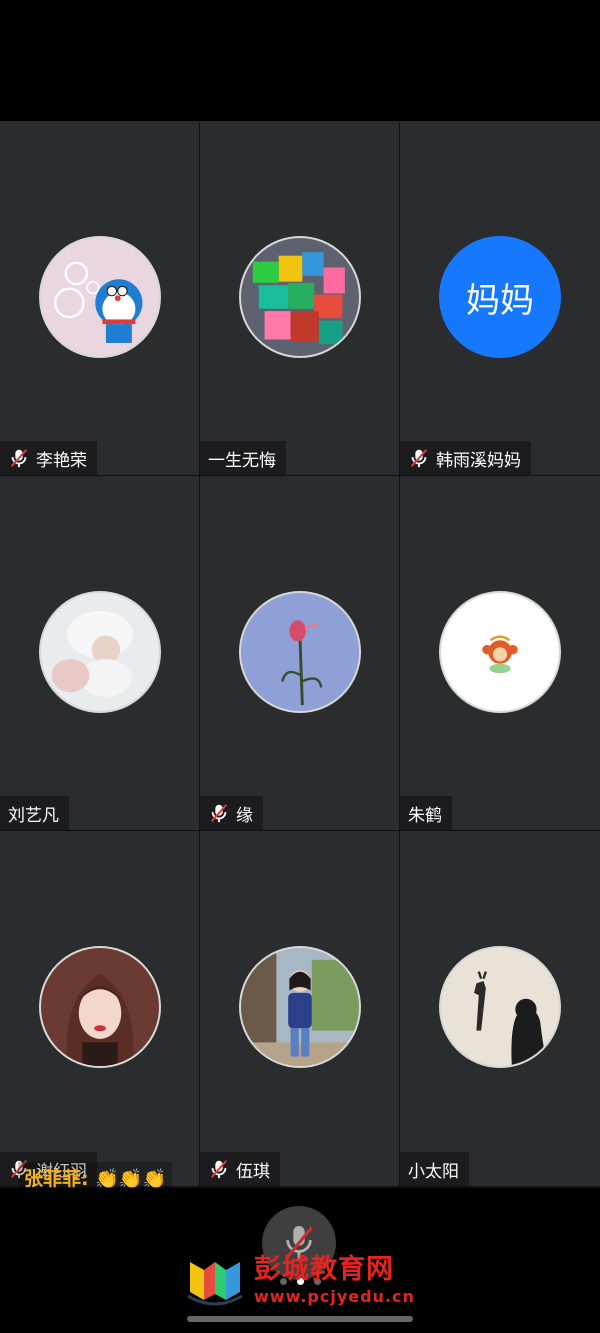 The width and height of the screenshot is (600, 1333). Describe the element at coordinates (425, 815) in the screenshot. I see `participant-name: 朱鹤` at that location.